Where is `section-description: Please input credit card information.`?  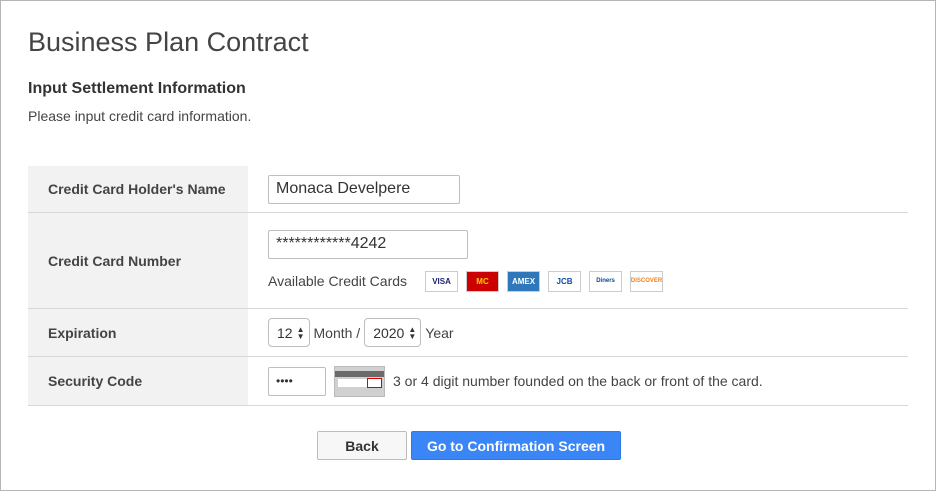 section-description: Please input credit card information. is located at coordinates (140, 116).